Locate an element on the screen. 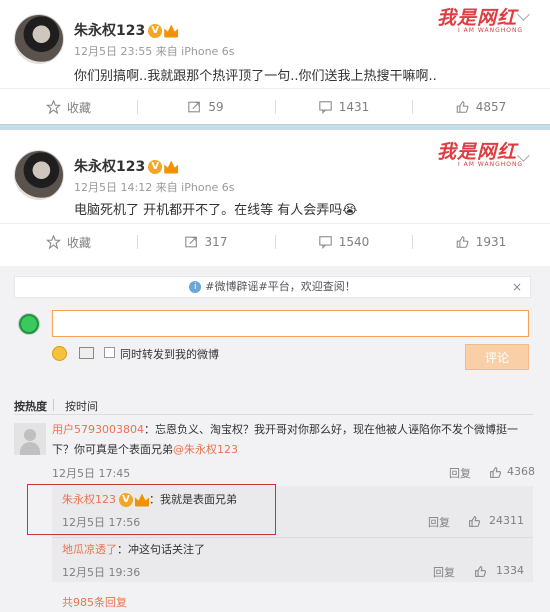 The image size is (550, 612). comment-like-count: 4368 is located at coordinates (521, 471).